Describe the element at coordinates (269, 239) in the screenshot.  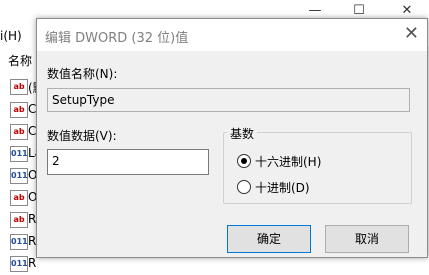
I see `ok-button: 确定` at that location.